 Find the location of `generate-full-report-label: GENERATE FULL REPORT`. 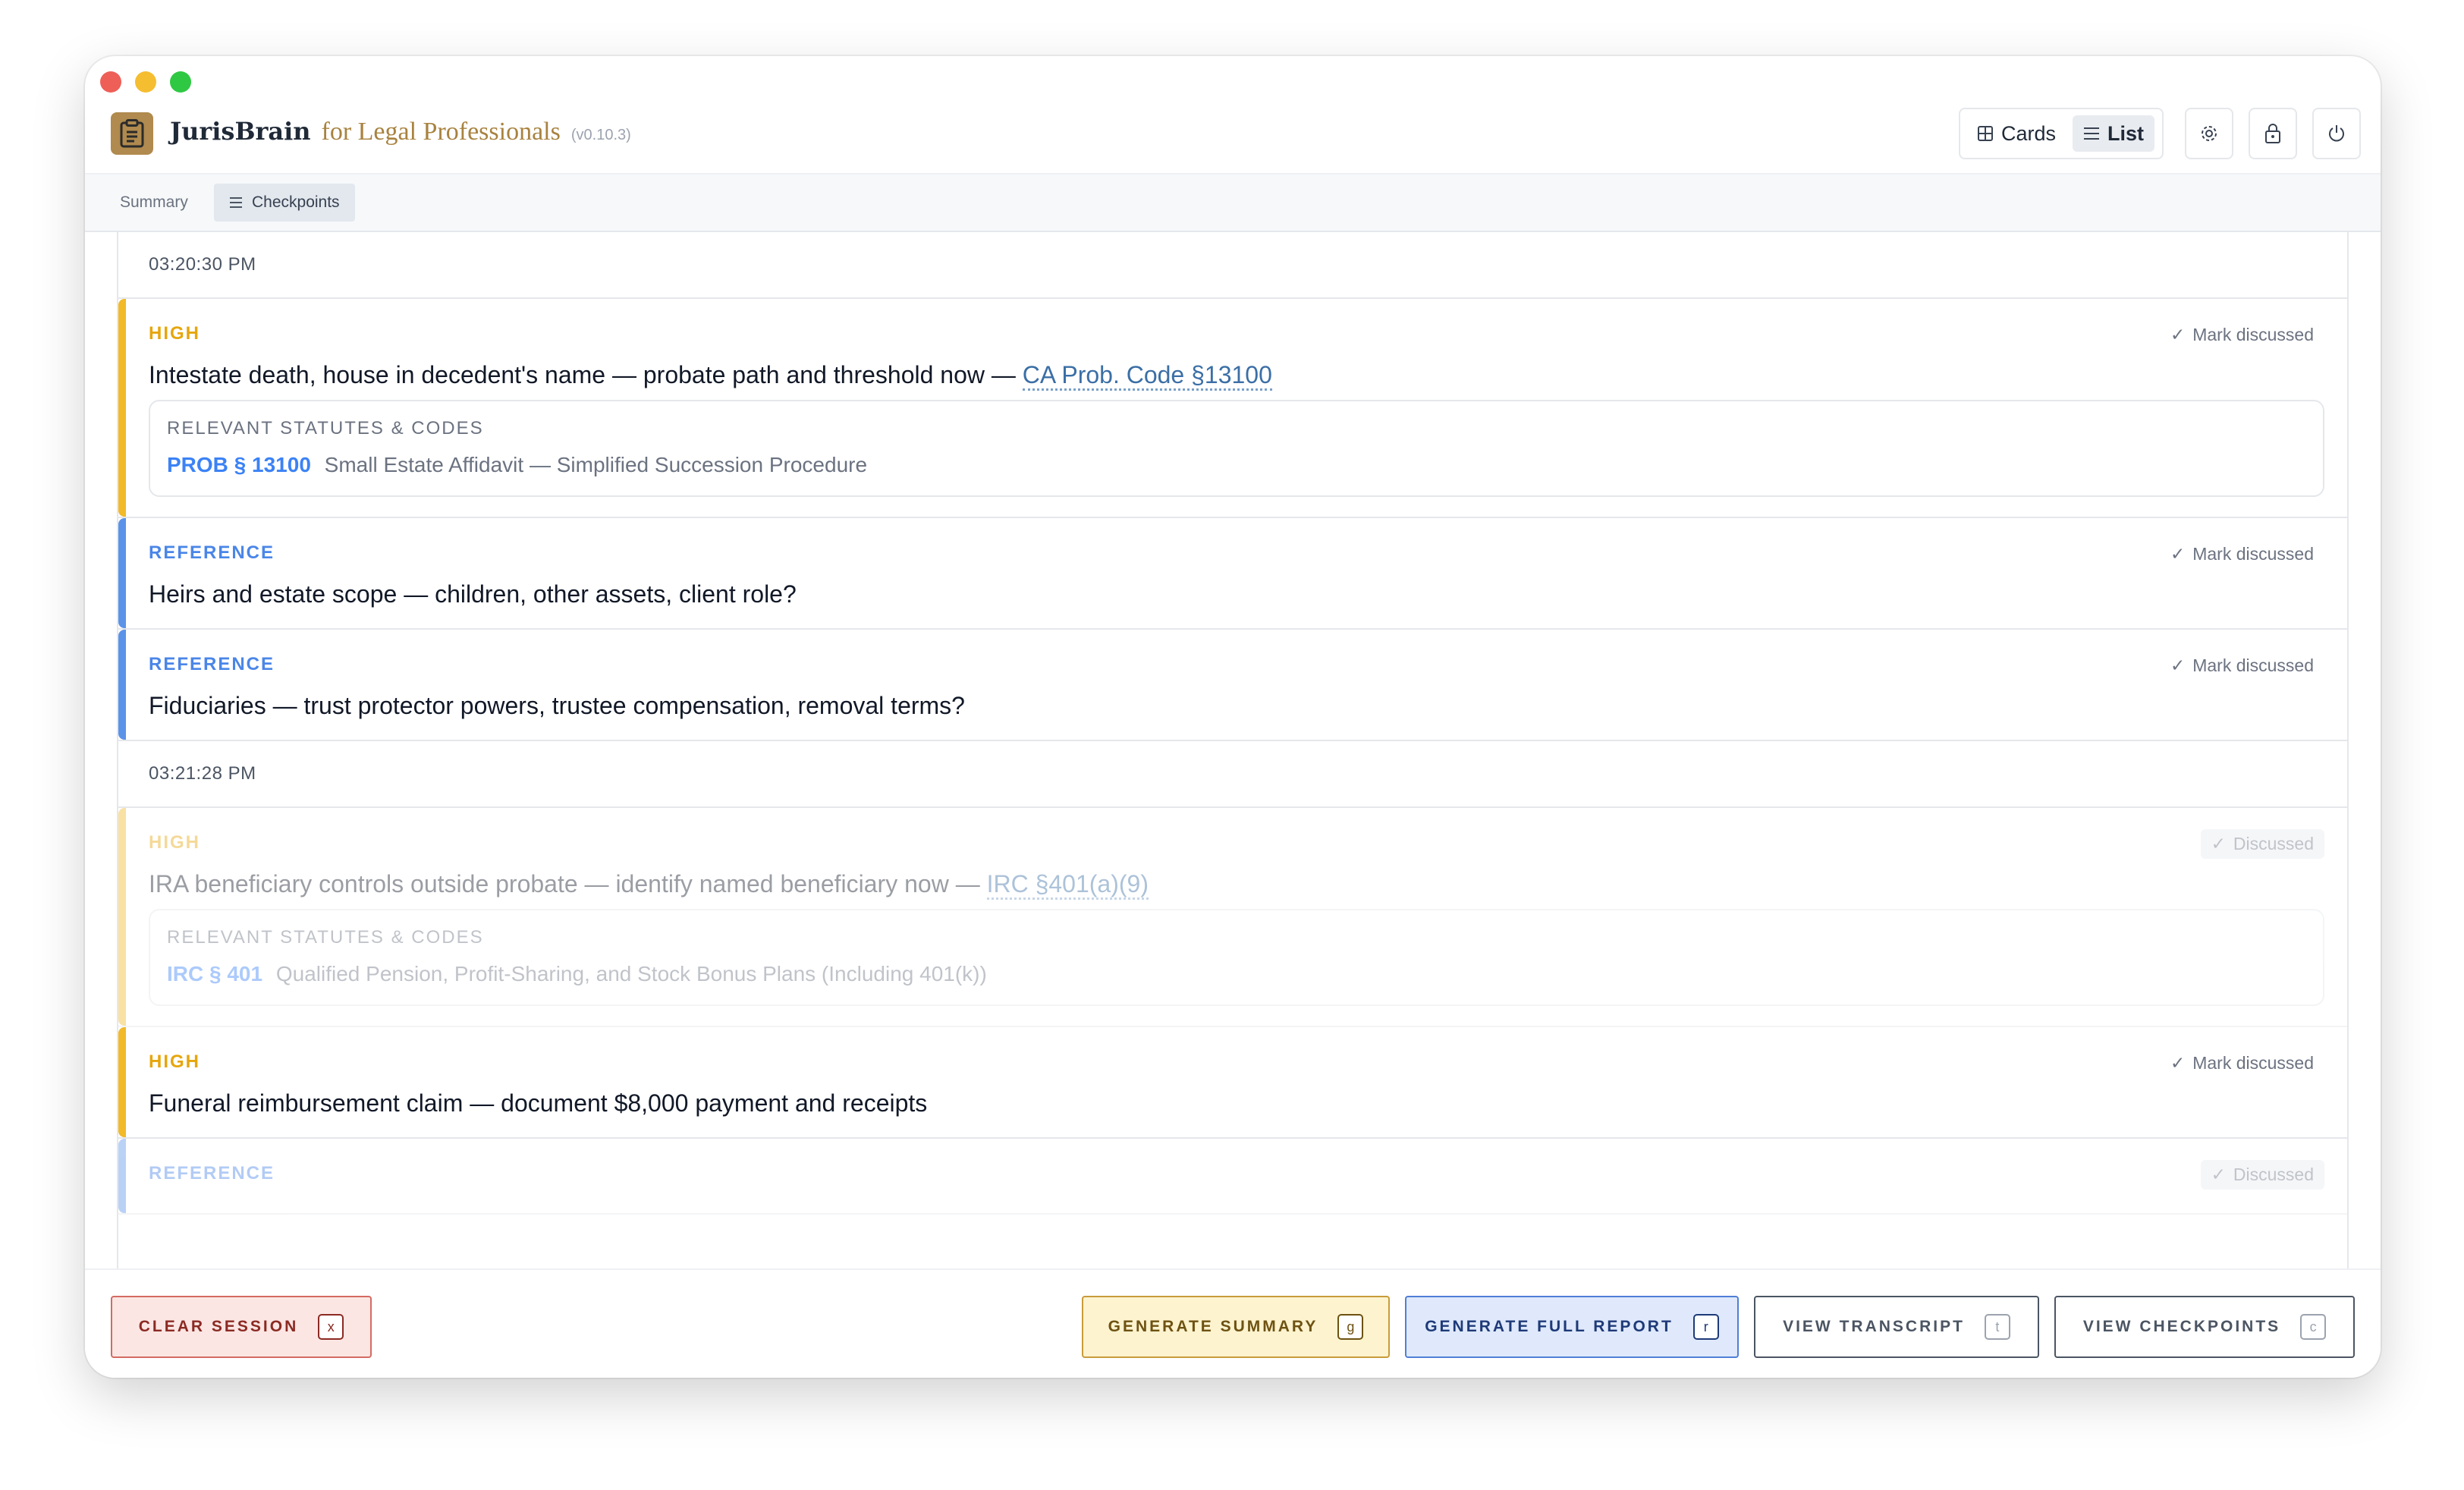

generate-full-report-label: GENERATE FULL REPORT is located at coordinates (1549, 1326).